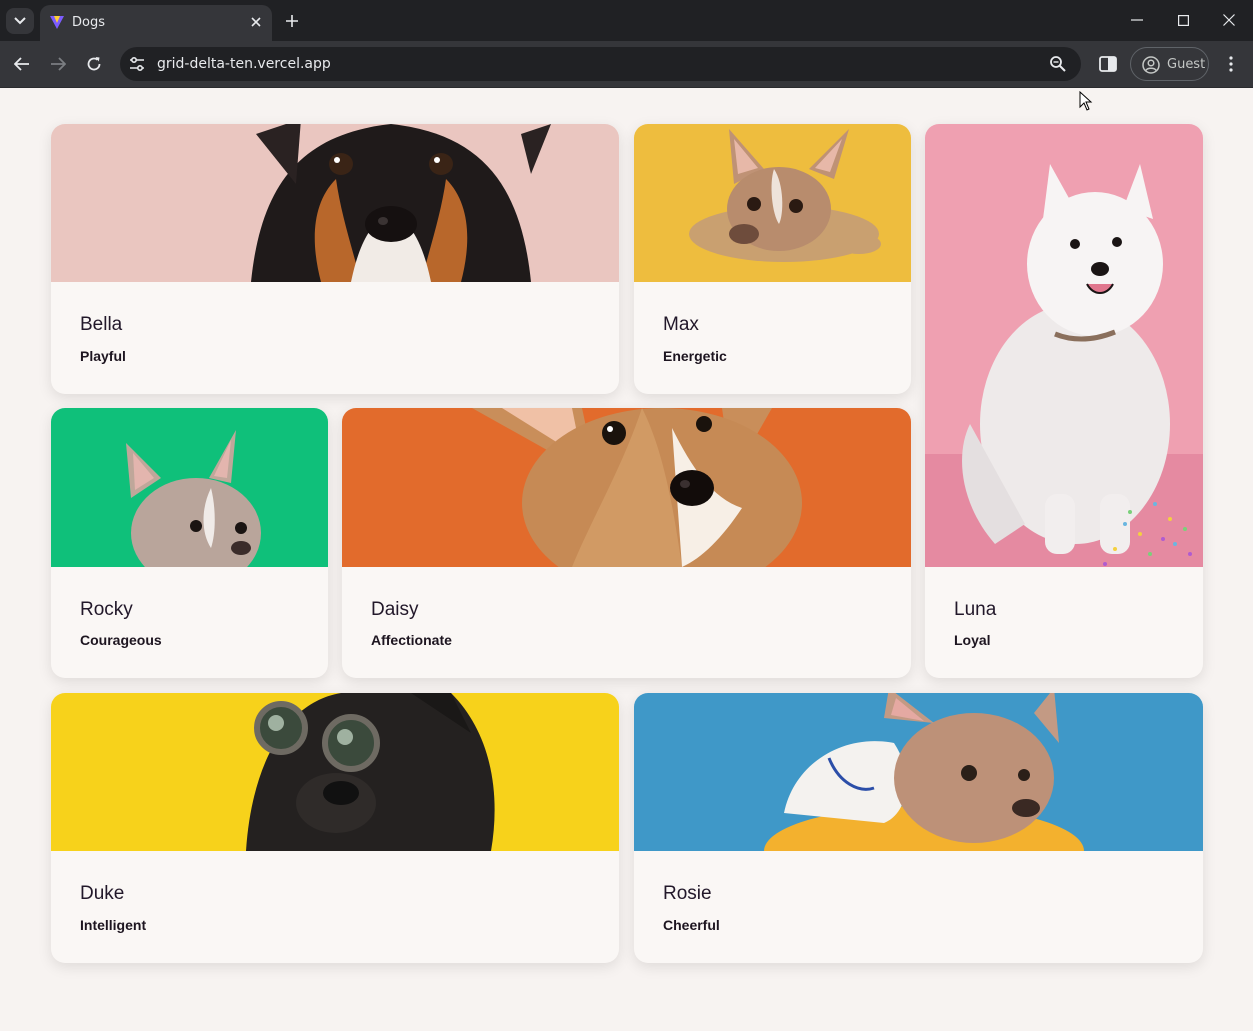  I want to click on close-window-icon, so click(1229, 20).